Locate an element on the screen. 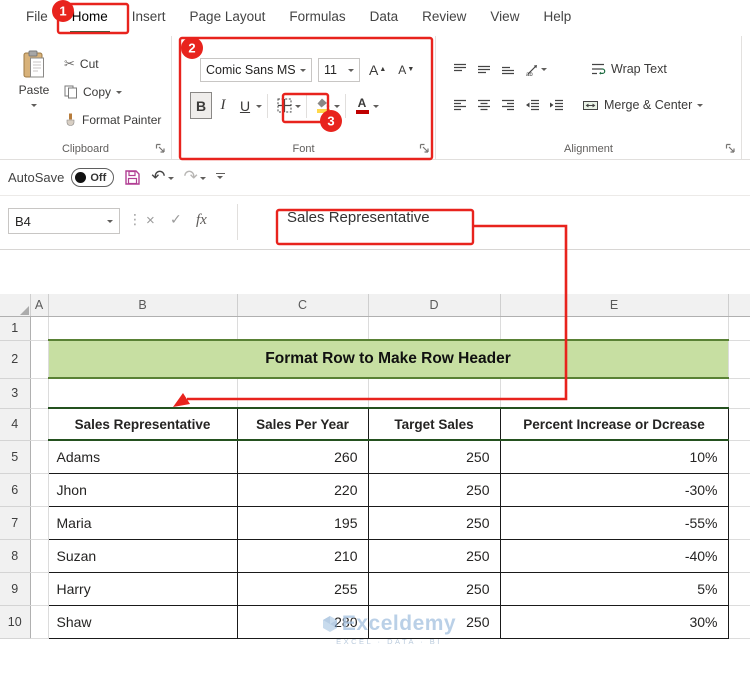 The width and height of the screenshot is (750, 676). menu-tab-data: Data is located at coordinates (384, 18).